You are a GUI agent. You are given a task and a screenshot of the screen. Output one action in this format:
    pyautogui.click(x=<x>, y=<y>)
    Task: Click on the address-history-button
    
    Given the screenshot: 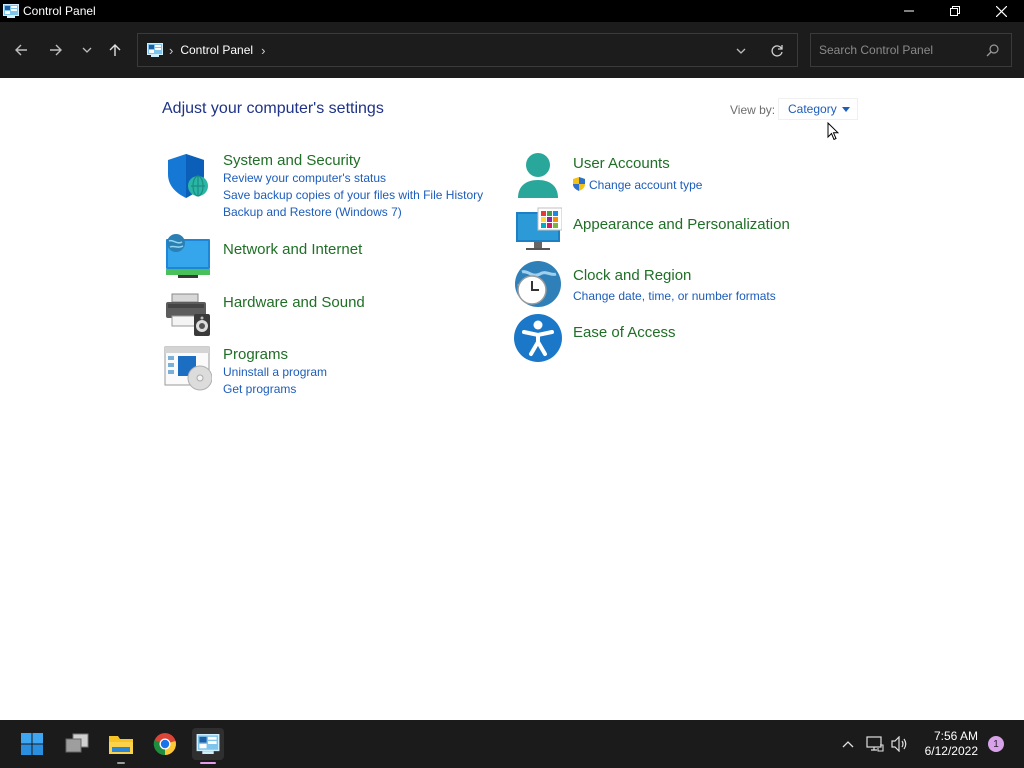 What is the action you would take?
    pyautogui.click(x=741, y=51)
    